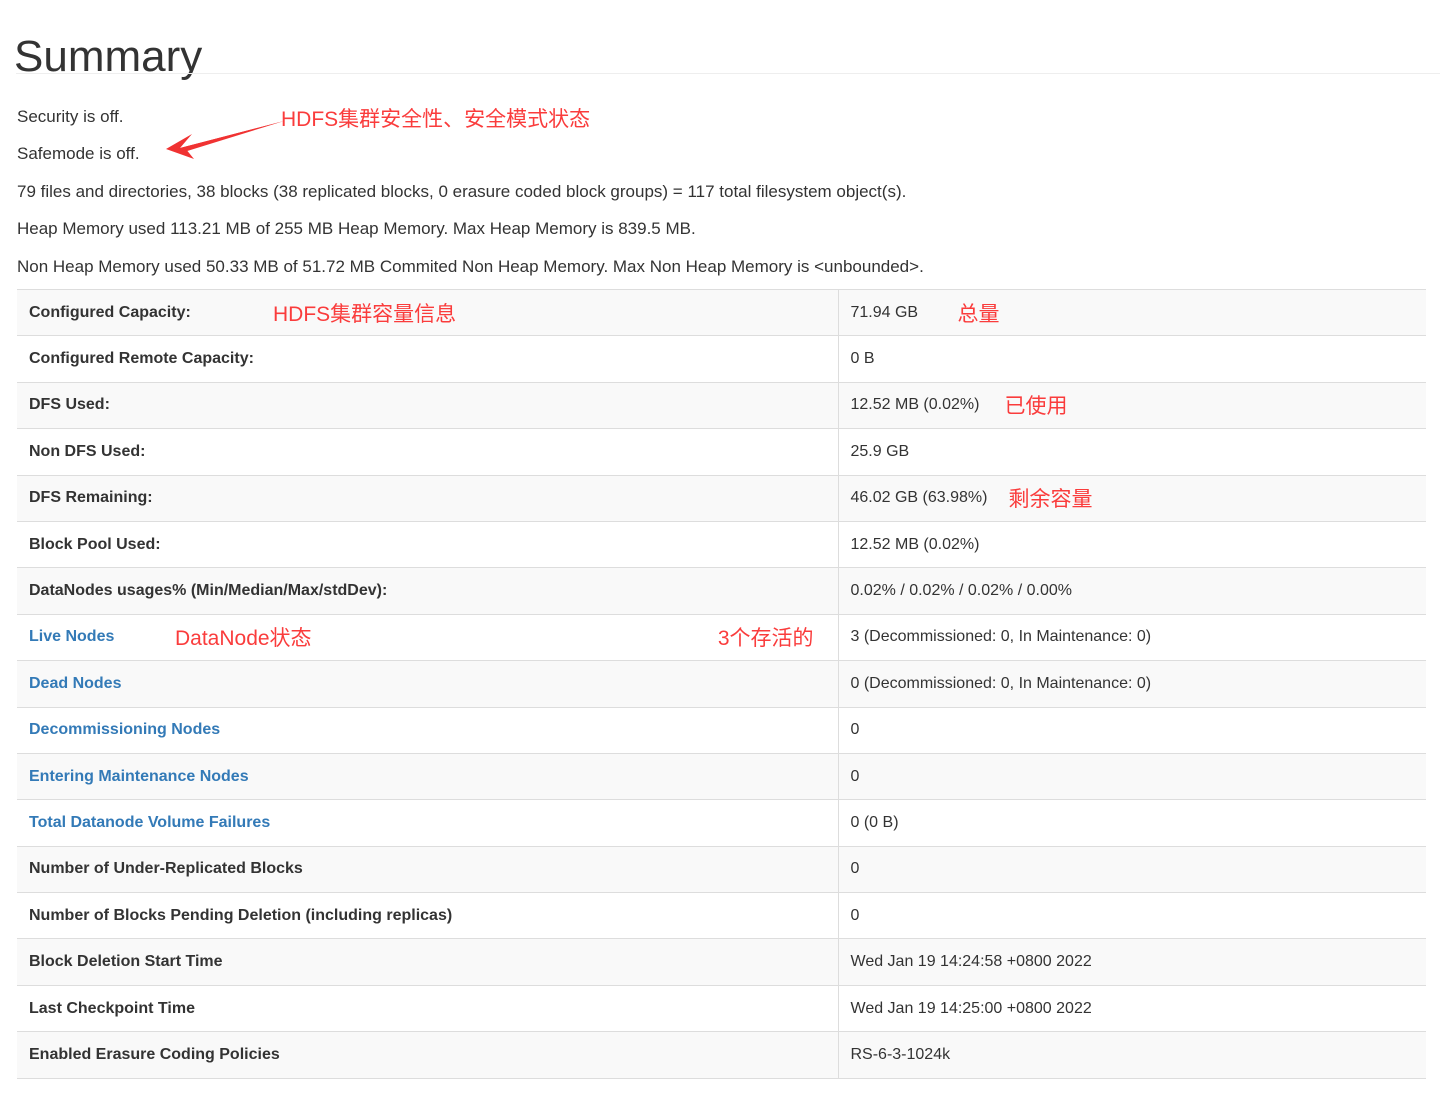 This screenshot has height=1115, width=1456. What do you see at coordinates (428, 1055) in the screenshot?
I see `row-label-cell: Enabled Erasure Coding Policies` at bounding box center [428, 1055].